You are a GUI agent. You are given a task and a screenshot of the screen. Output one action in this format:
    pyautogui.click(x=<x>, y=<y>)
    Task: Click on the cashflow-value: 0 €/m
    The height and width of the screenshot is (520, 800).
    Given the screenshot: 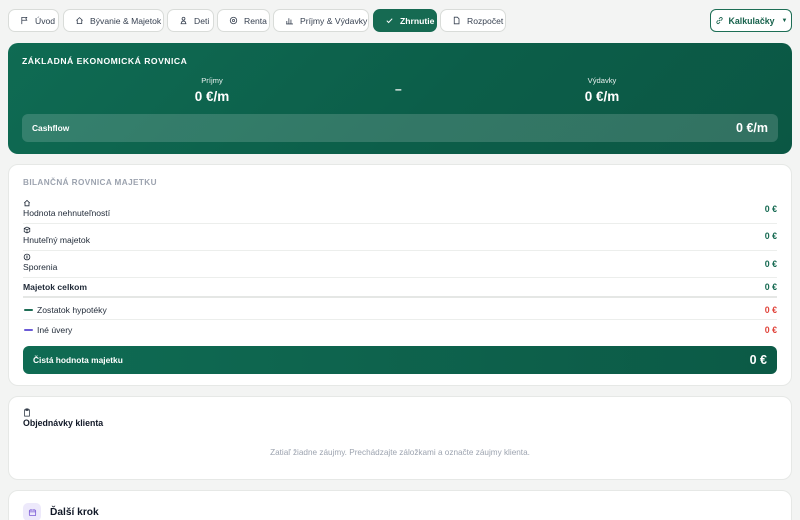 What is the action you would take?
    pyautogui.click(x=752, y=128)
    